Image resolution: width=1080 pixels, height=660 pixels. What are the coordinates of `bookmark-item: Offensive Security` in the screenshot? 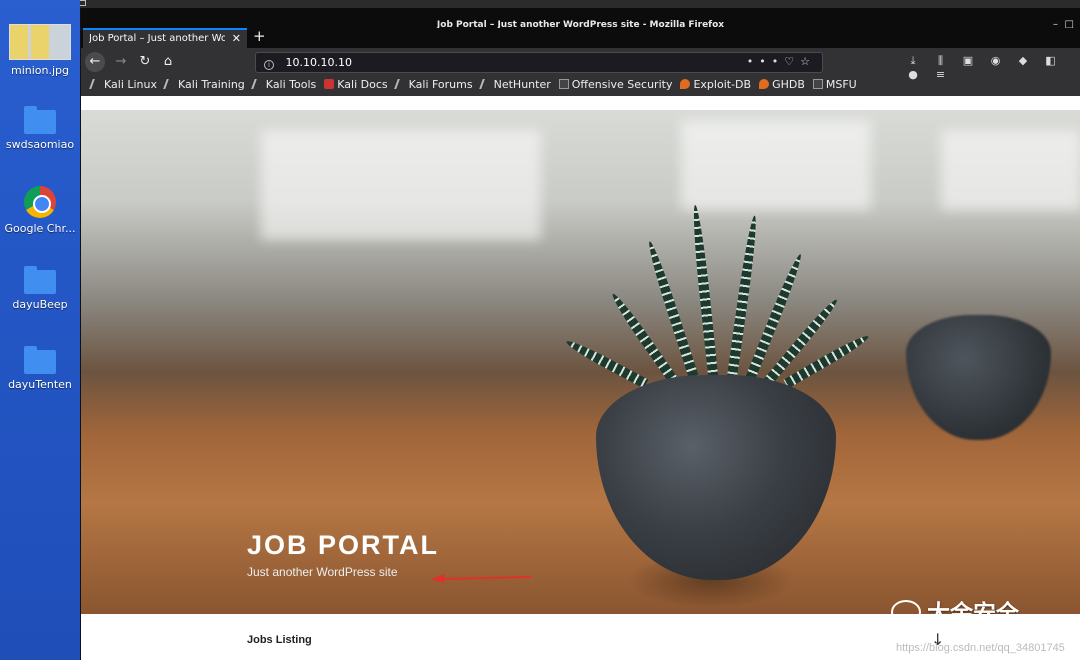 It's located at (615, 84).